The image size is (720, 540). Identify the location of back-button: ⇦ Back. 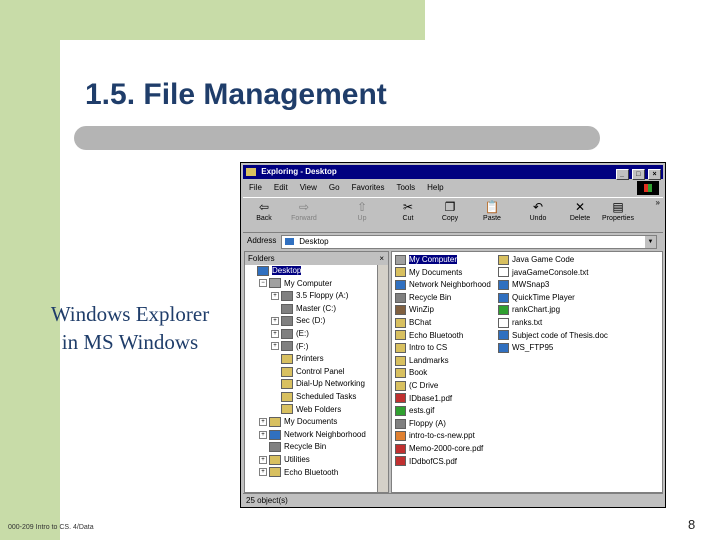
(264, 211).